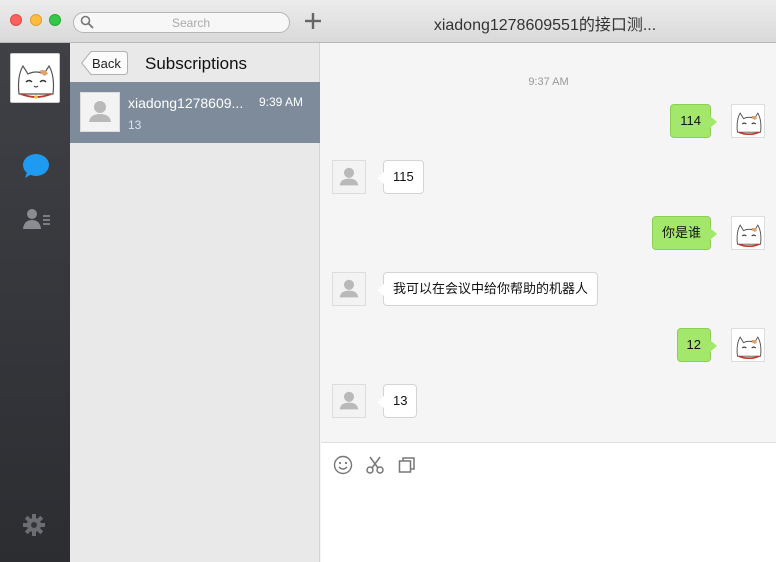 The height and width of the screenshot is (562, 776). What do you see at coordinates (548, 177) in the screenshot?
I see `message-row: 115` at bounding box center [548, 177].